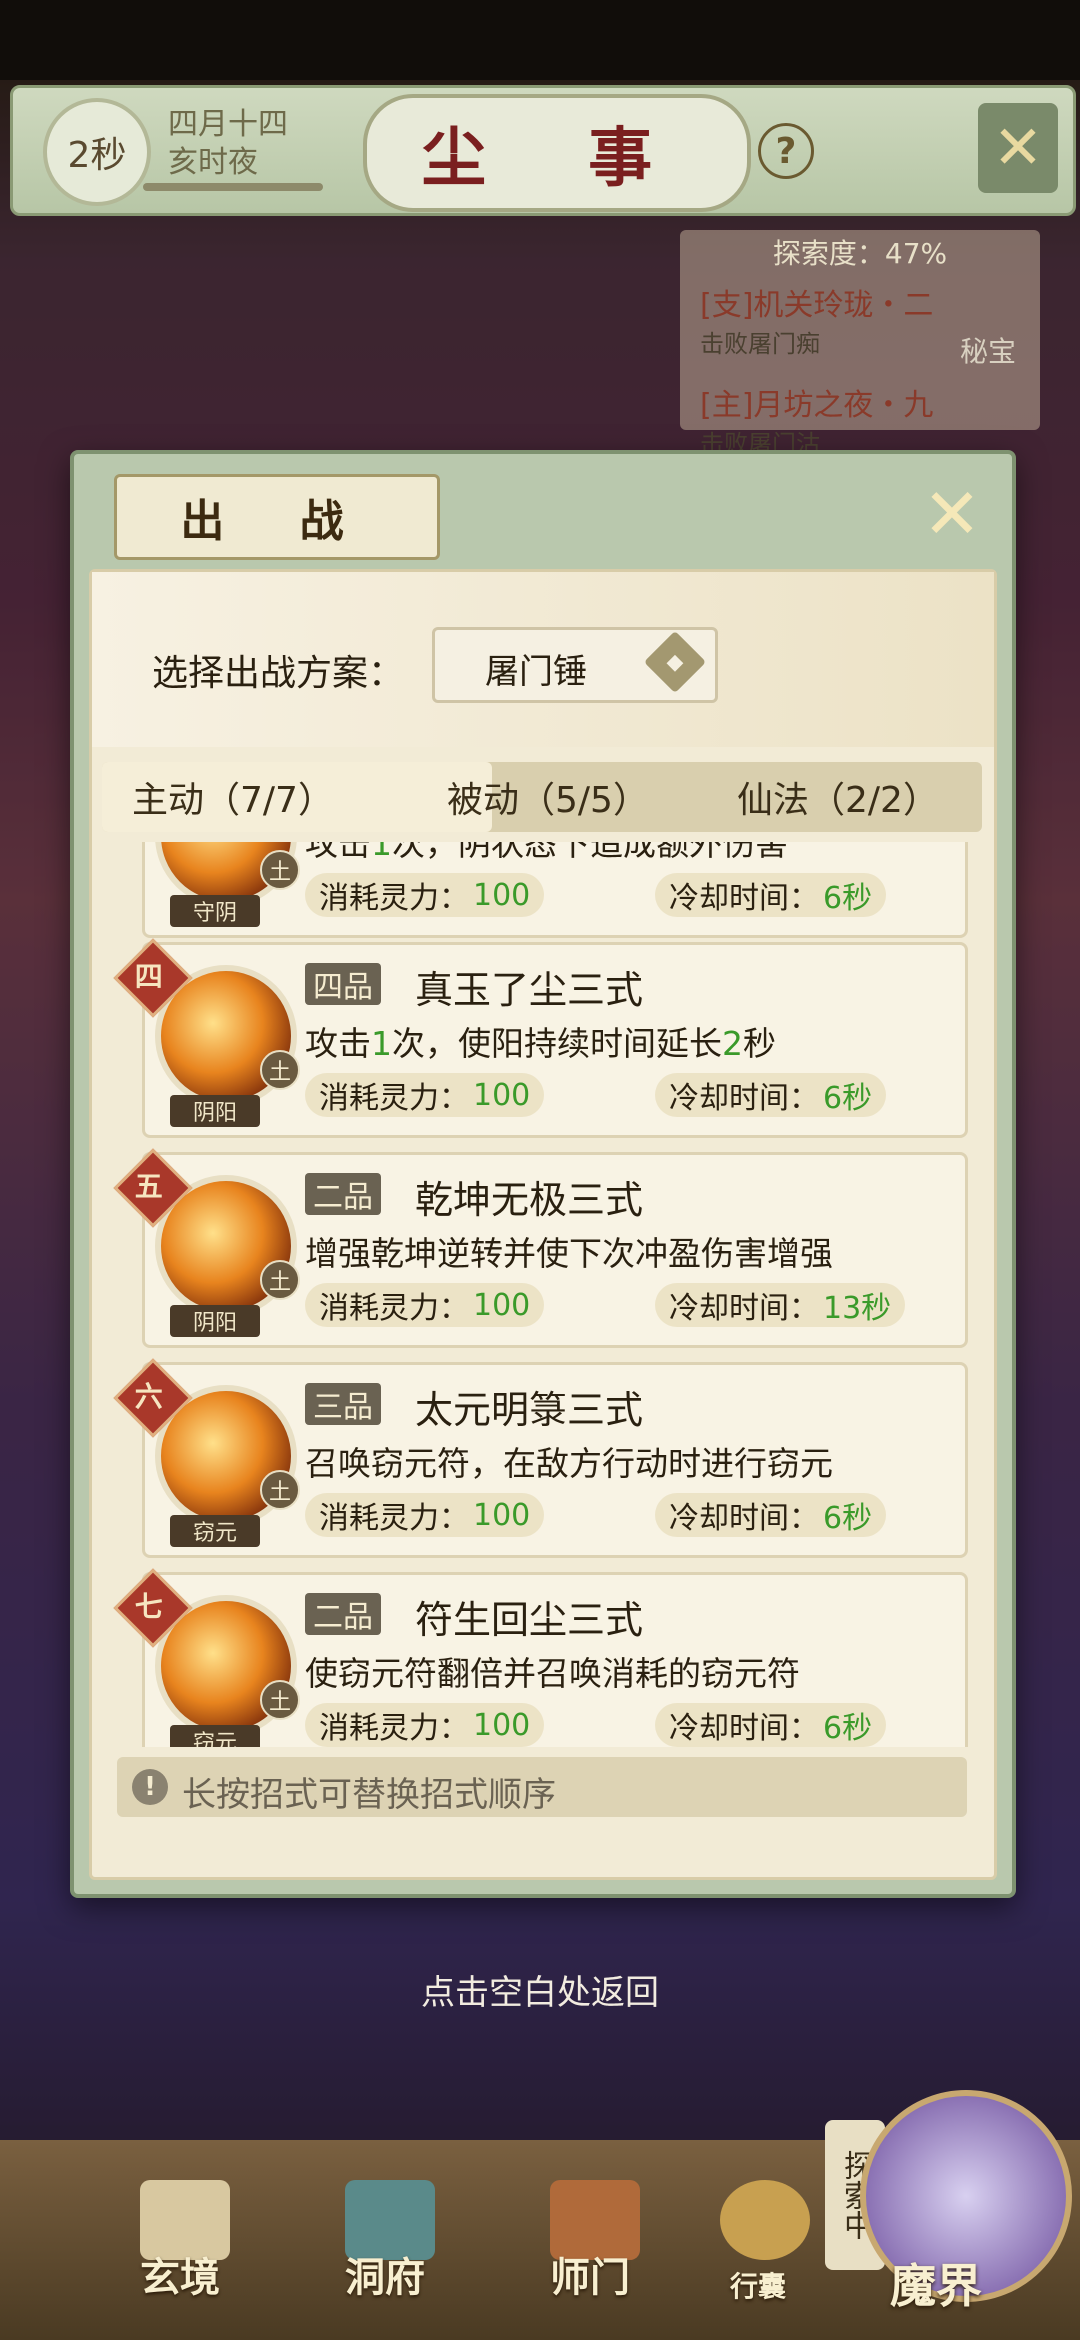 This screenshot has width=1080, height=2340. Describe the element at coordinates (529, 1200) in the screenshot. I see `skill-name: 乾坤无极三式` at that location.